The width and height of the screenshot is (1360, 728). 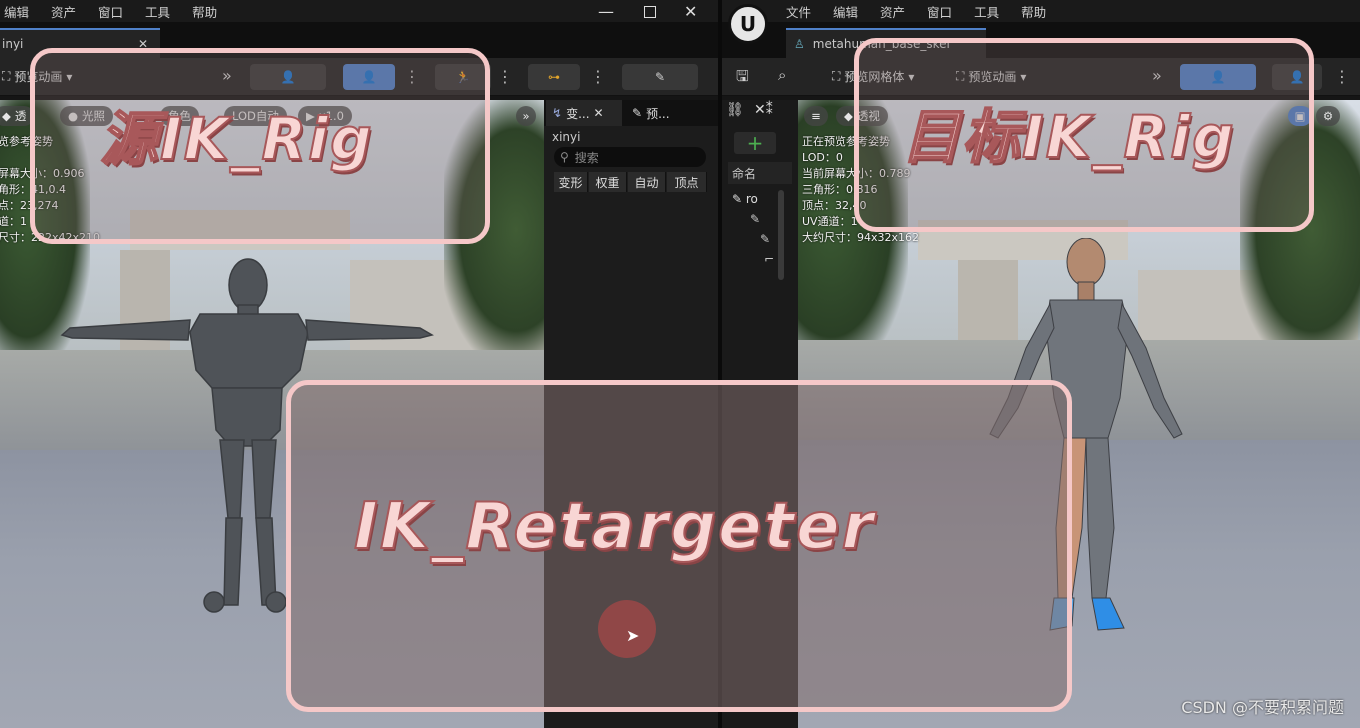 I want to click on hierarchy-button: ⊶, so click(x=554, y=77).